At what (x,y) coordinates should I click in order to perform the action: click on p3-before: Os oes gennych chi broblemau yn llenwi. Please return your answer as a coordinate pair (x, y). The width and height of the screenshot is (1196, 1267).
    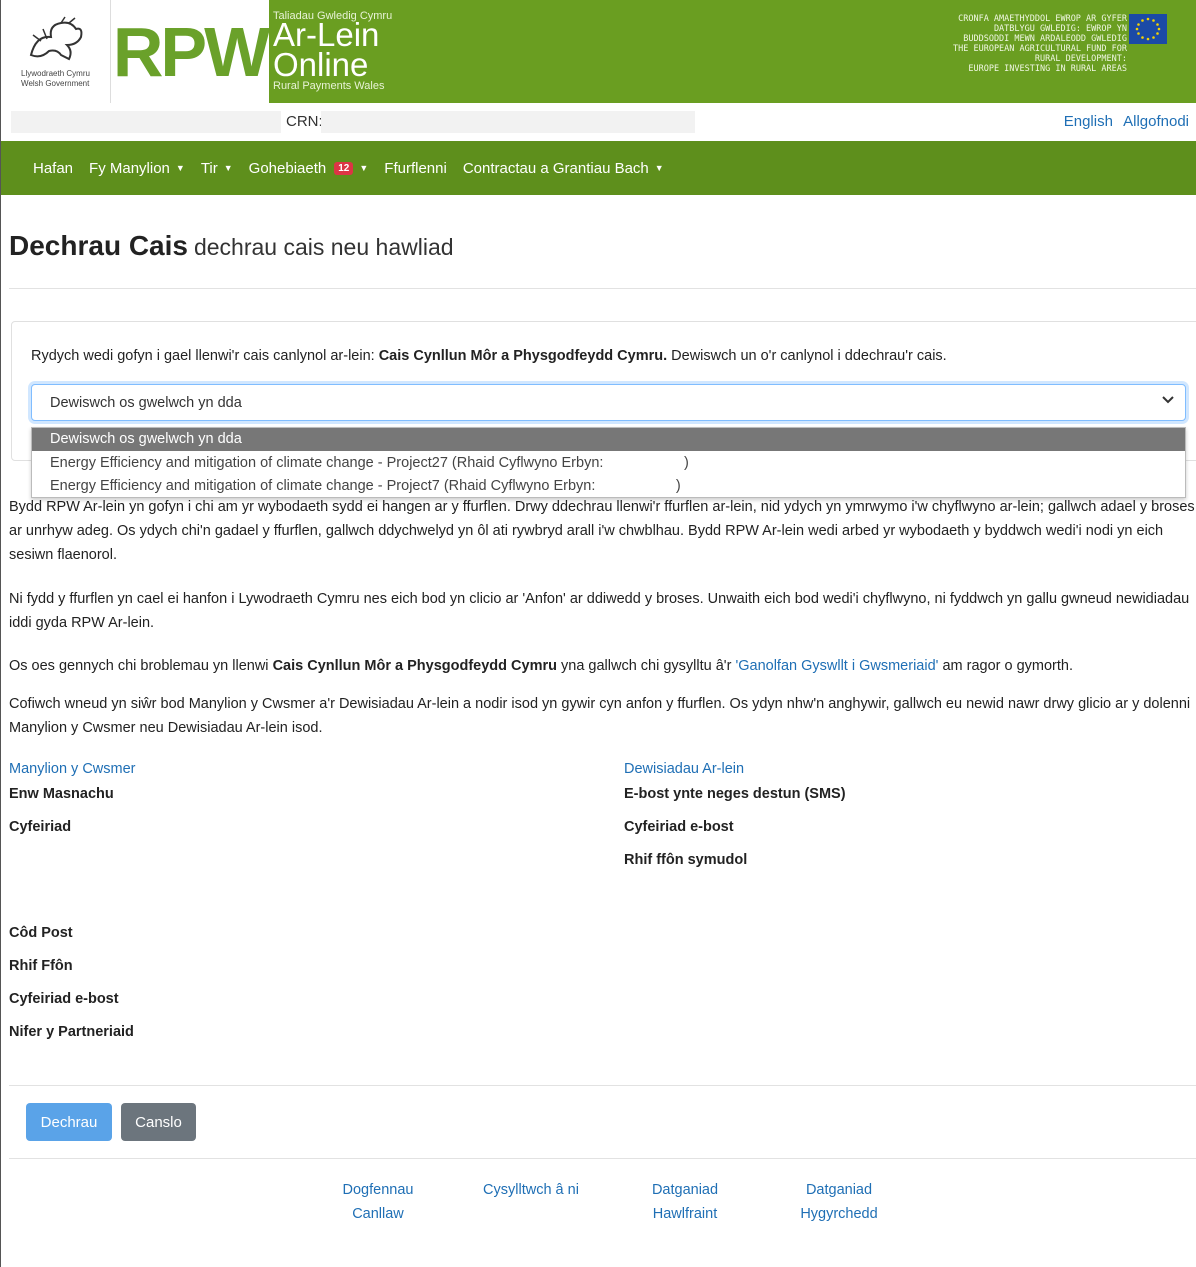
    Looking at the image, I should click on (141, 666).